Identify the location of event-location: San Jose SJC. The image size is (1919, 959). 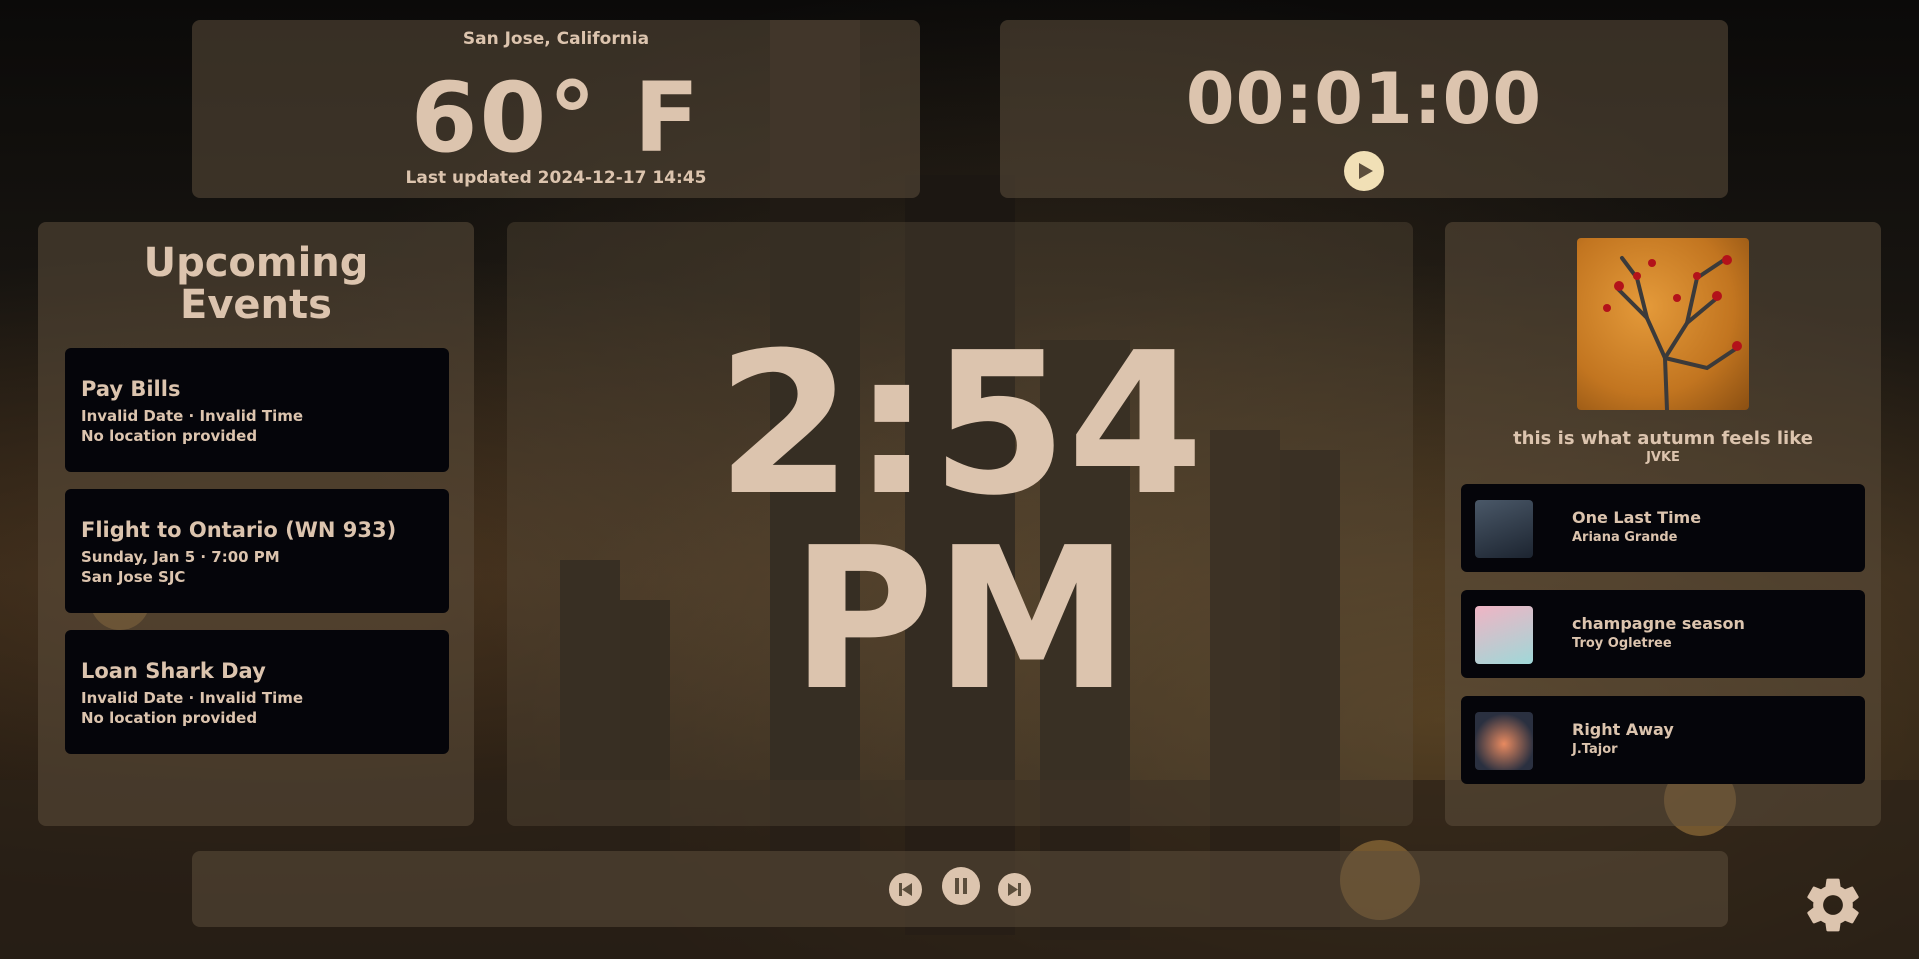
(133, 577).